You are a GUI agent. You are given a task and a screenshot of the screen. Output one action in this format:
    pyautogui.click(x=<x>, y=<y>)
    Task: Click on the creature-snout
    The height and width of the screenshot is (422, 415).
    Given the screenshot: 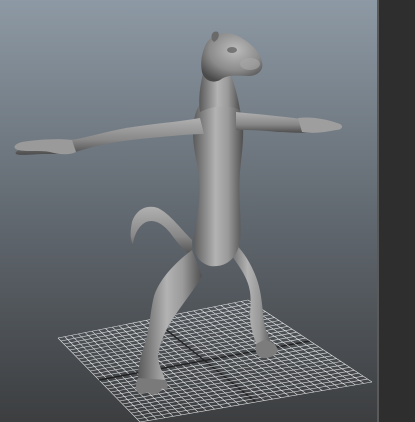 What is the action you would take?
    pyautogui.click(x=250, y=64)
    